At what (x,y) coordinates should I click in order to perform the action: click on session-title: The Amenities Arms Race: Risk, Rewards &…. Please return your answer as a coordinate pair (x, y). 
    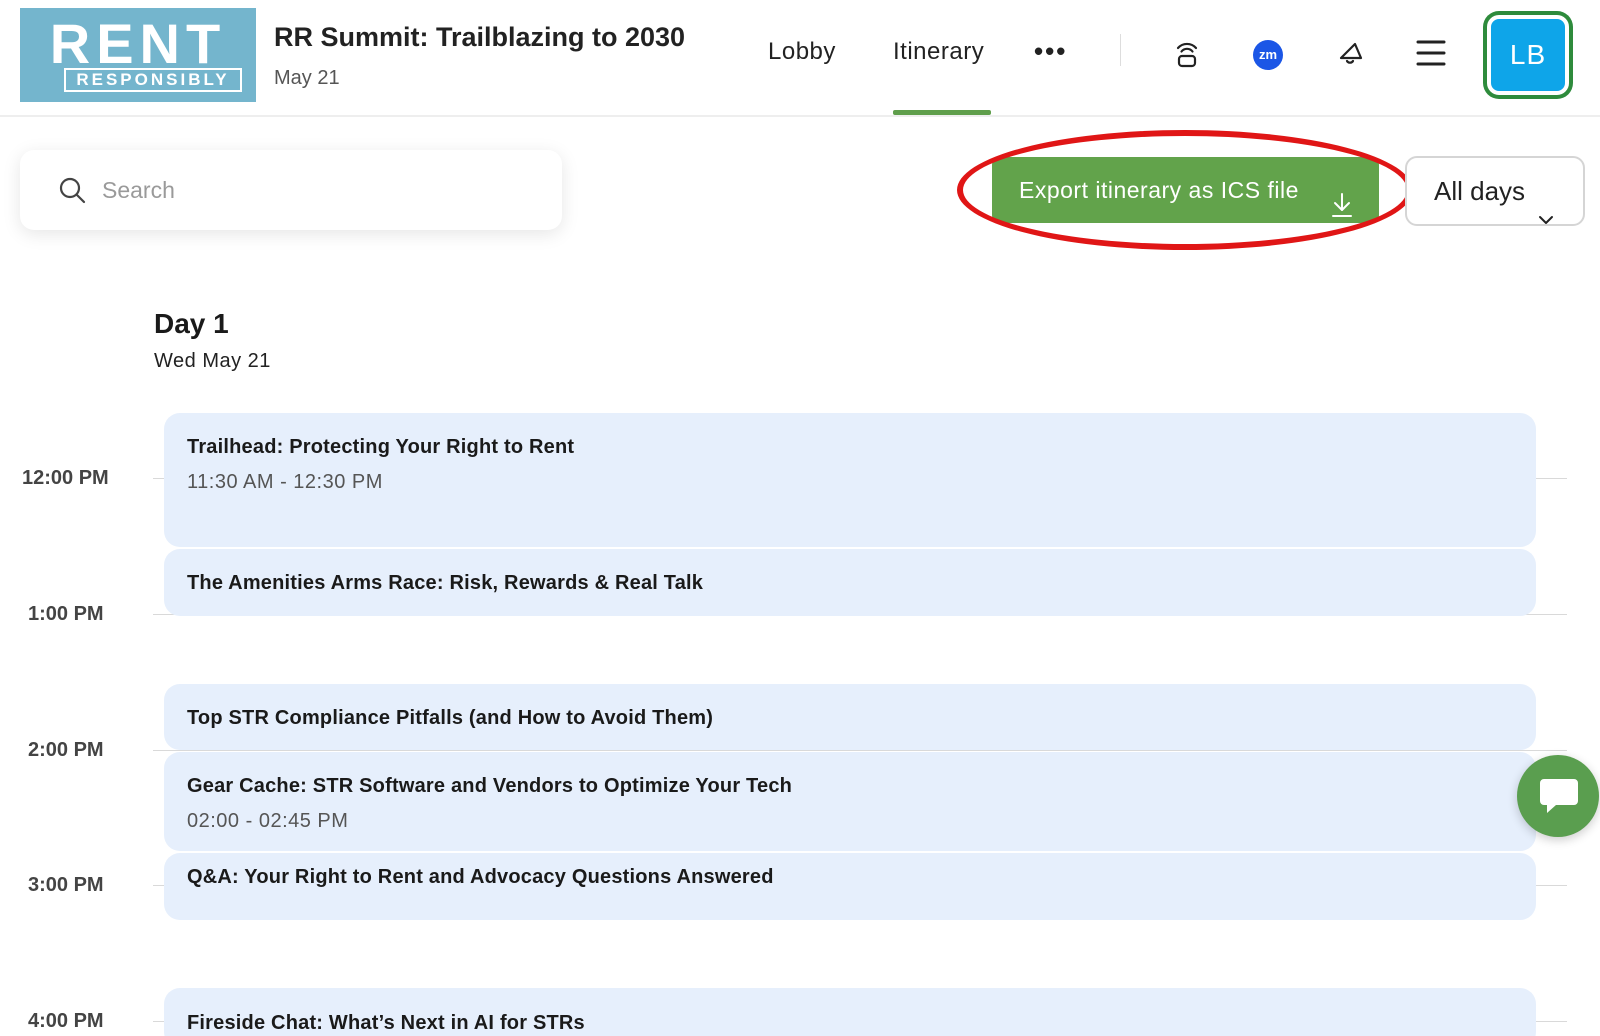
    Looking at the image, I should click on (445, 583).